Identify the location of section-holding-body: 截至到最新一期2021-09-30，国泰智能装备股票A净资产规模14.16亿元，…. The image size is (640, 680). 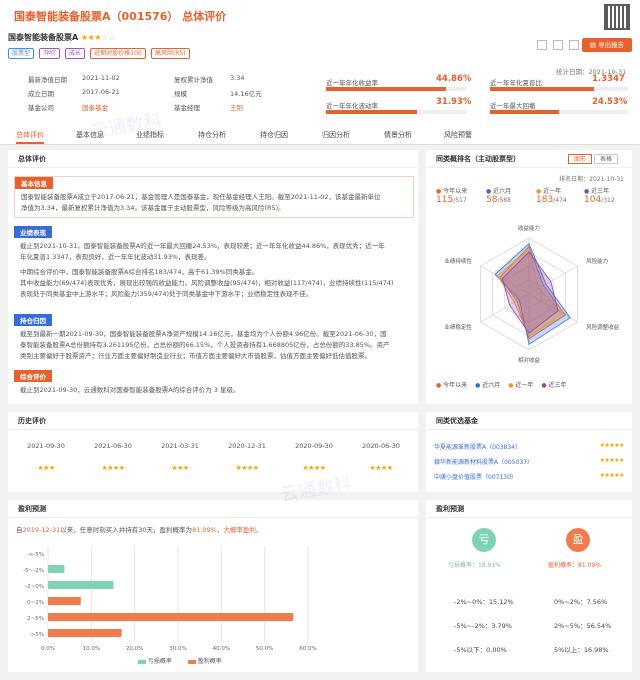
(214, 345).